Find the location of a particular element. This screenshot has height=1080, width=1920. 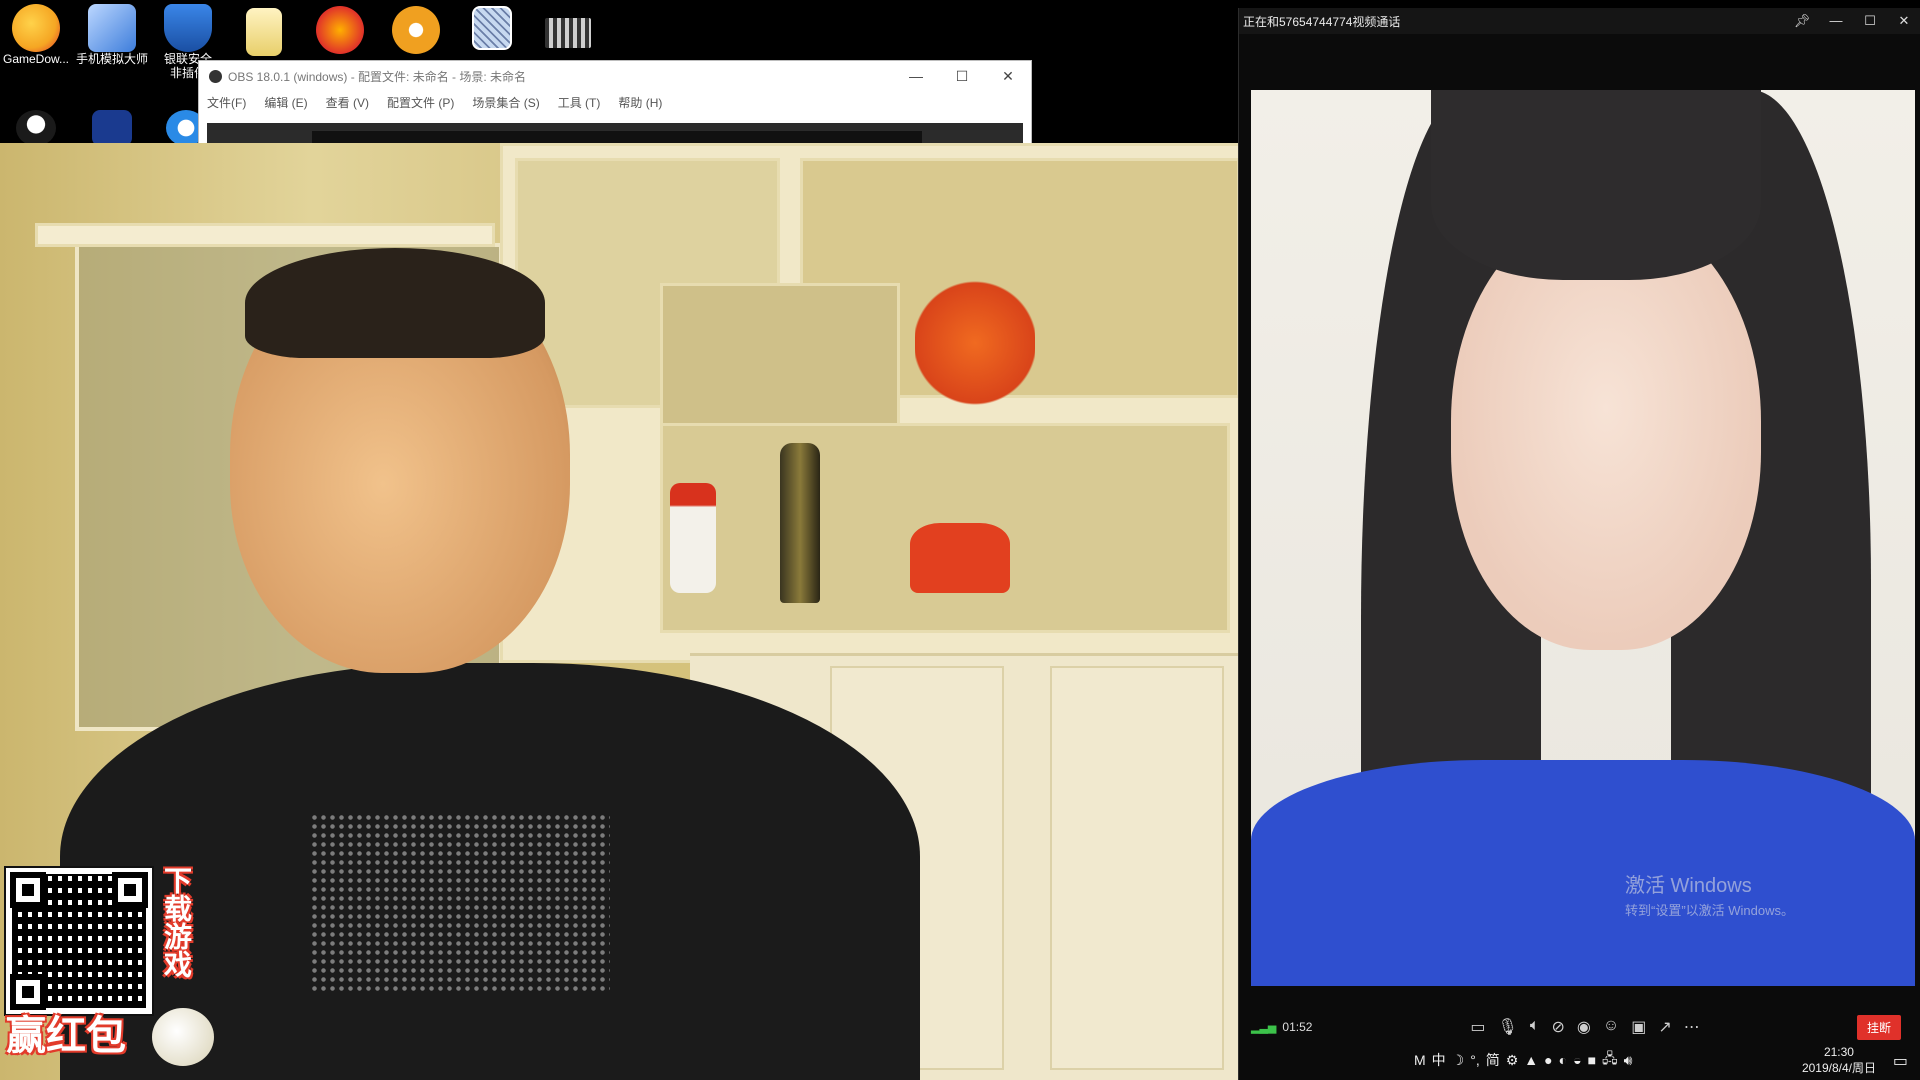

folder-icon is located at coordinates (264, 32).